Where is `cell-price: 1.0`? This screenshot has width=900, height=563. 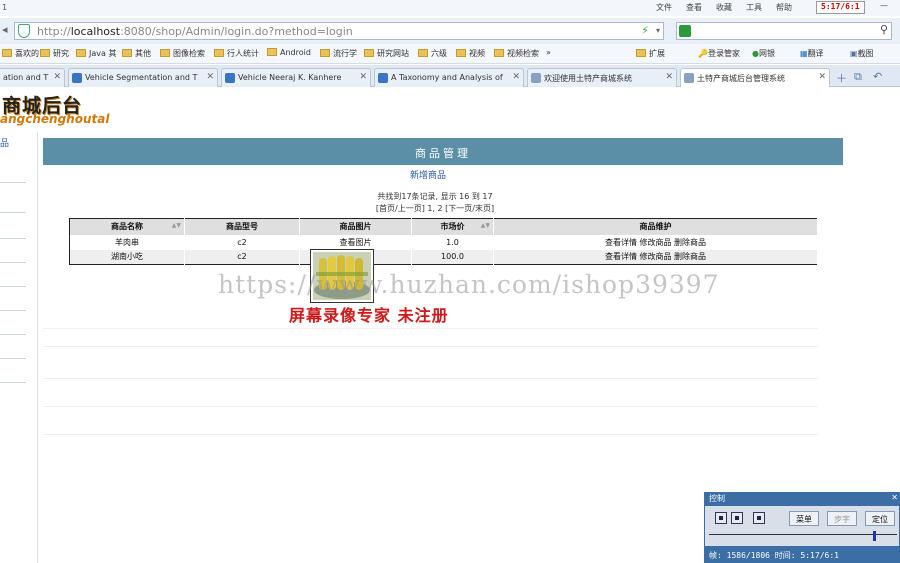 cell-price: 1.0 is located at coordinates (452, 242).